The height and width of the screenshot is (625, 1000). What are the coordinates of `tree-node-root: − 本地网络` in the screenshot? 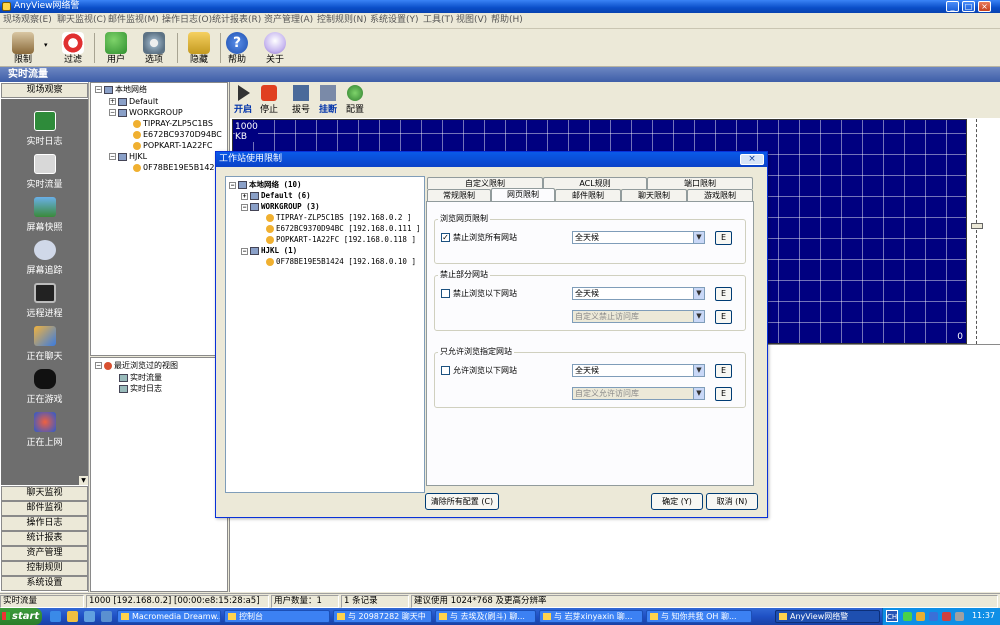 It's located at (121, 90).